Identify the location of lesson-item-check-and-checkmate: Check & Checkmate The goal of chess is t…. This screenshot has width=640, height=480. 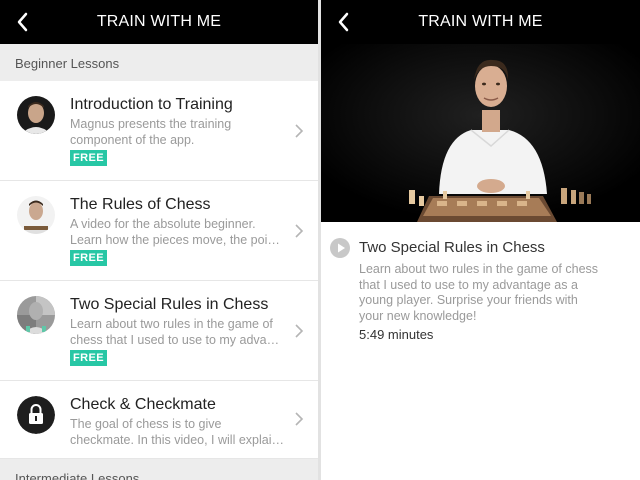
(159, 420).